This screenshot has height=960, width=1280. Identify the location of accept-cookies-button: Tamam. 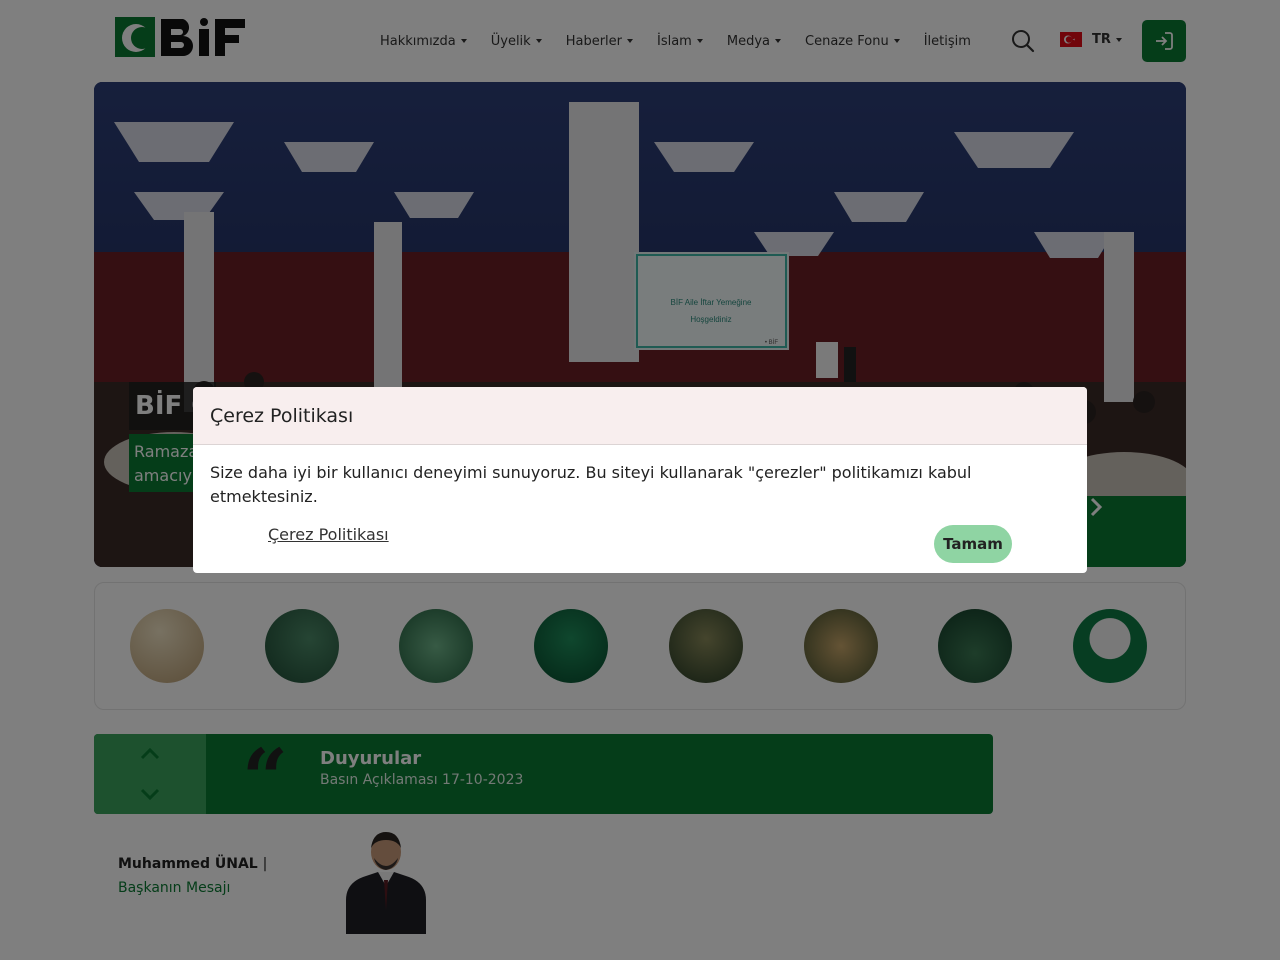
(973, 544).